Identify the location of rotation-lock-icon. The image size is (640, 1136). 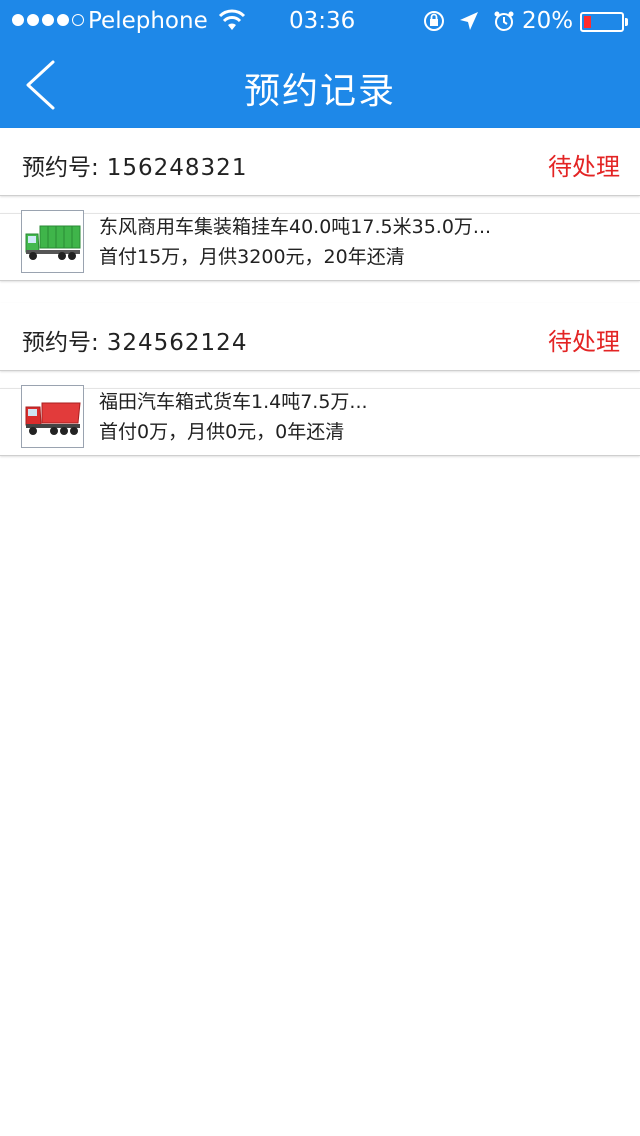
(434, 21).